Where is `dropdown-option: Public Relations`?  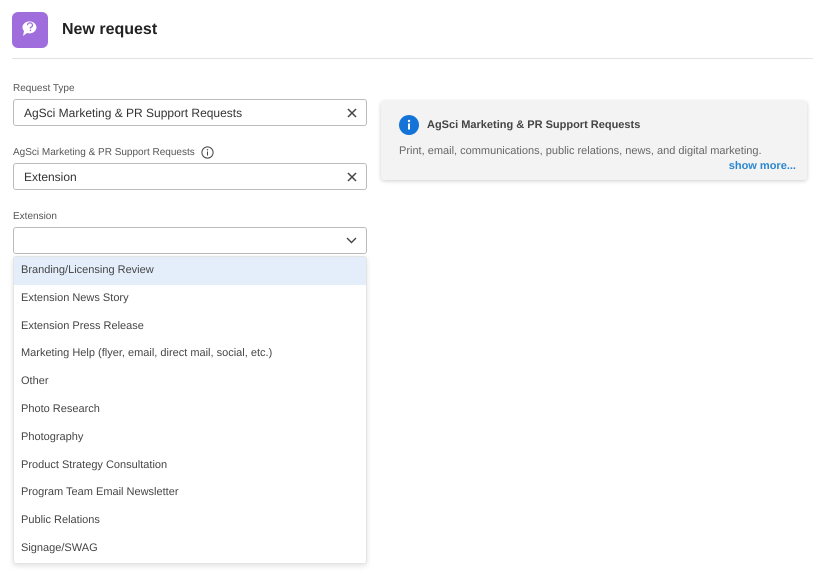
dropdown-option: Public Relations is located at coordinates (190, 521).